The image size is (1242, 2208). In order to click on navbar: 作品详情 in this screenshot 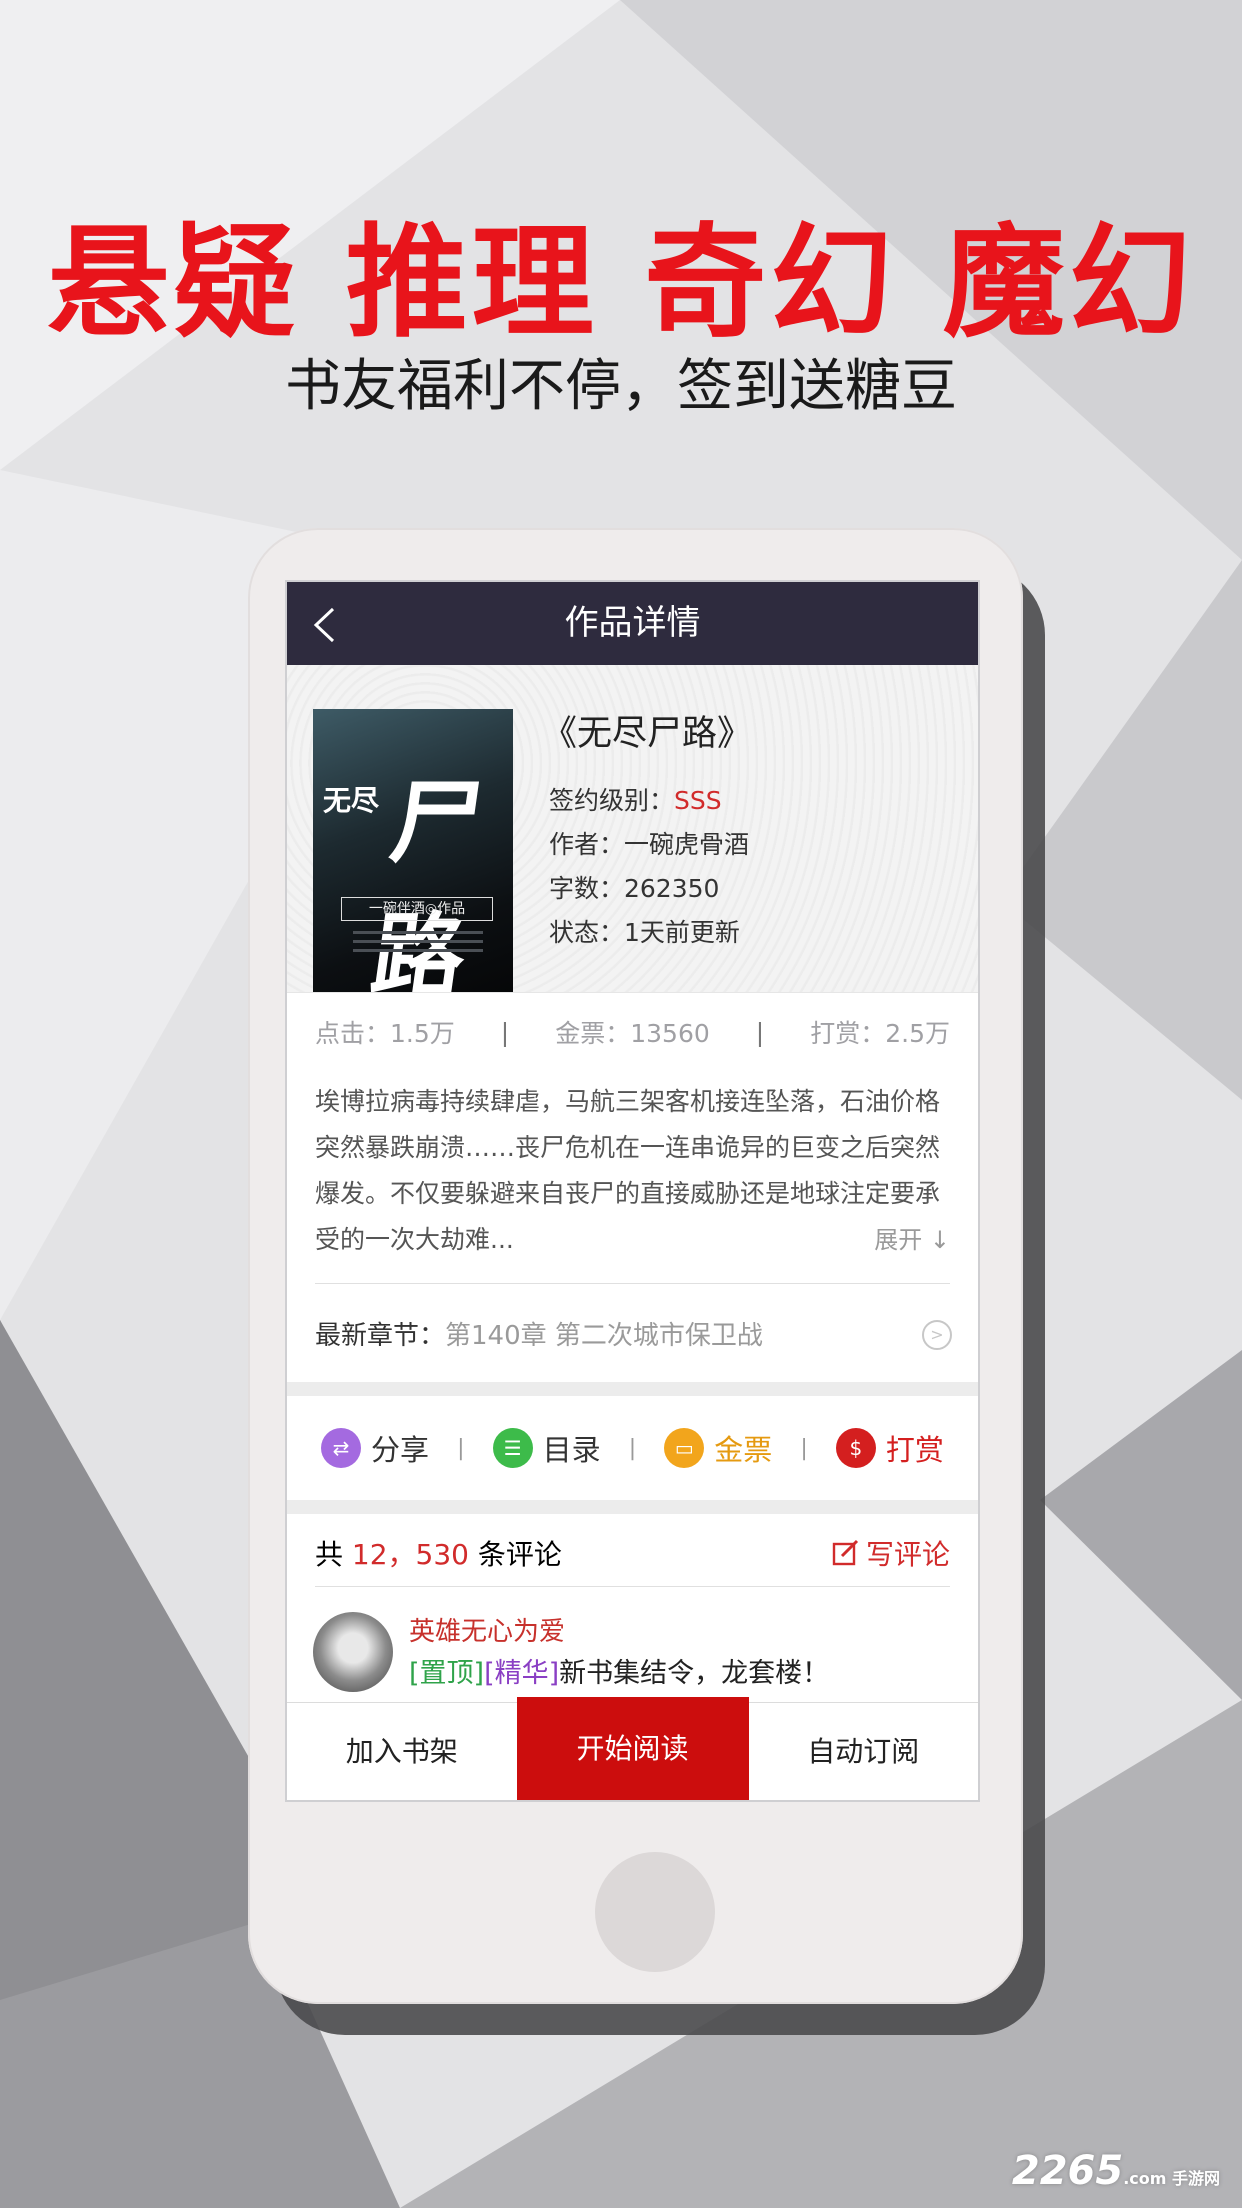, I will do `click(632, 623)`.